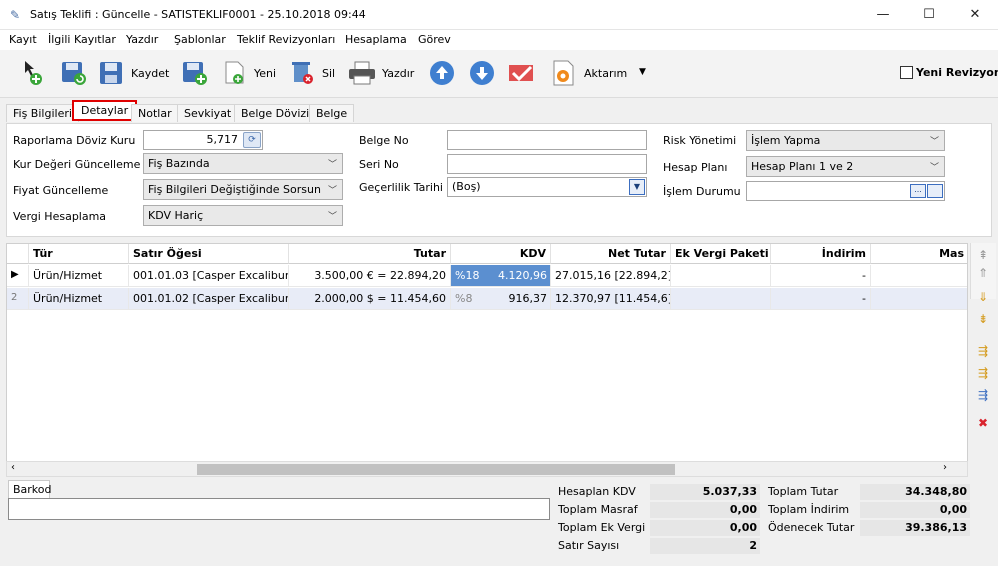  Describe the element at coordinates (370, 276) in the screenshot. I see `table-cell-amount: 3.500,00 € = 22.894,20` at that location.